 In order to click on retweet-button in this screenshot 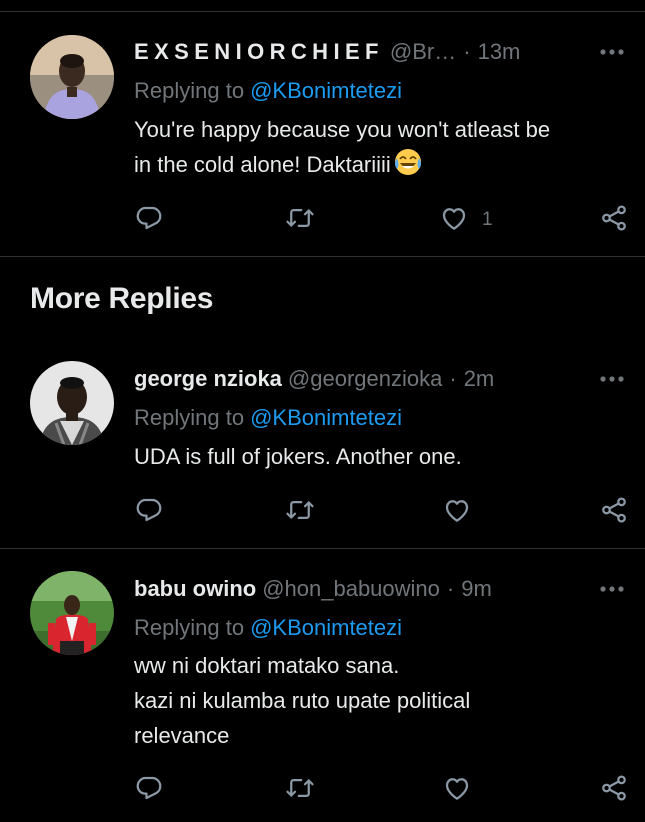, I will do `click(300, 790)`.